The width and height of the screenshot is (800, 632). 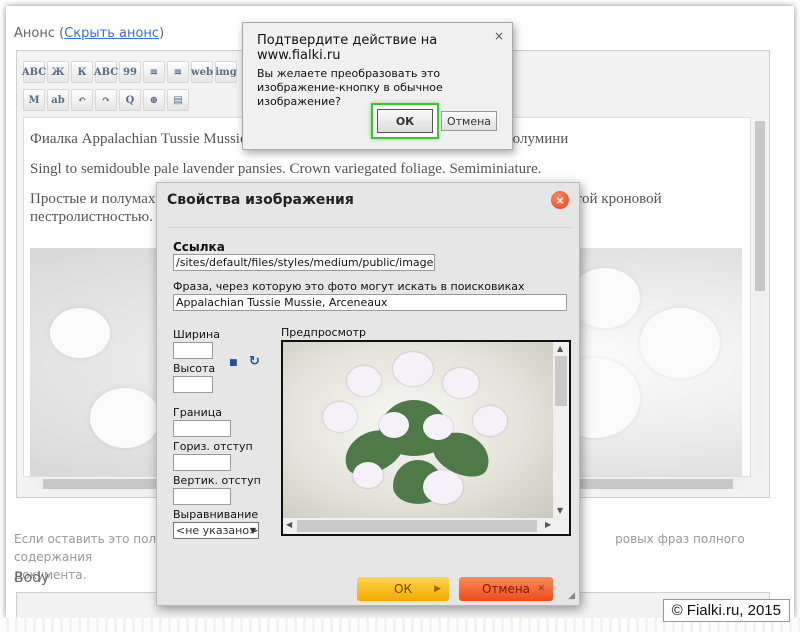 I want to click on resize-grip-icon: ◢, so click(x=571, y=596).